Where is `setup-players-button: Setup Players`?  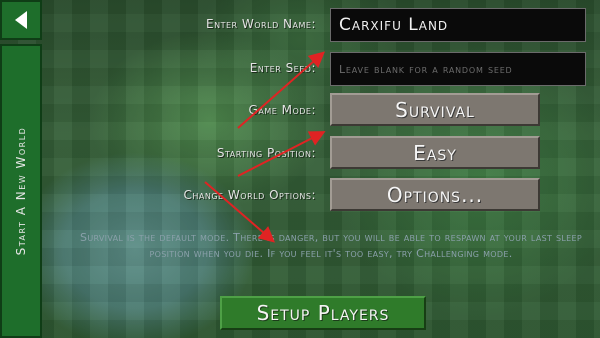
setup-players-button: Setup Players is located at coordinates (323, 313).